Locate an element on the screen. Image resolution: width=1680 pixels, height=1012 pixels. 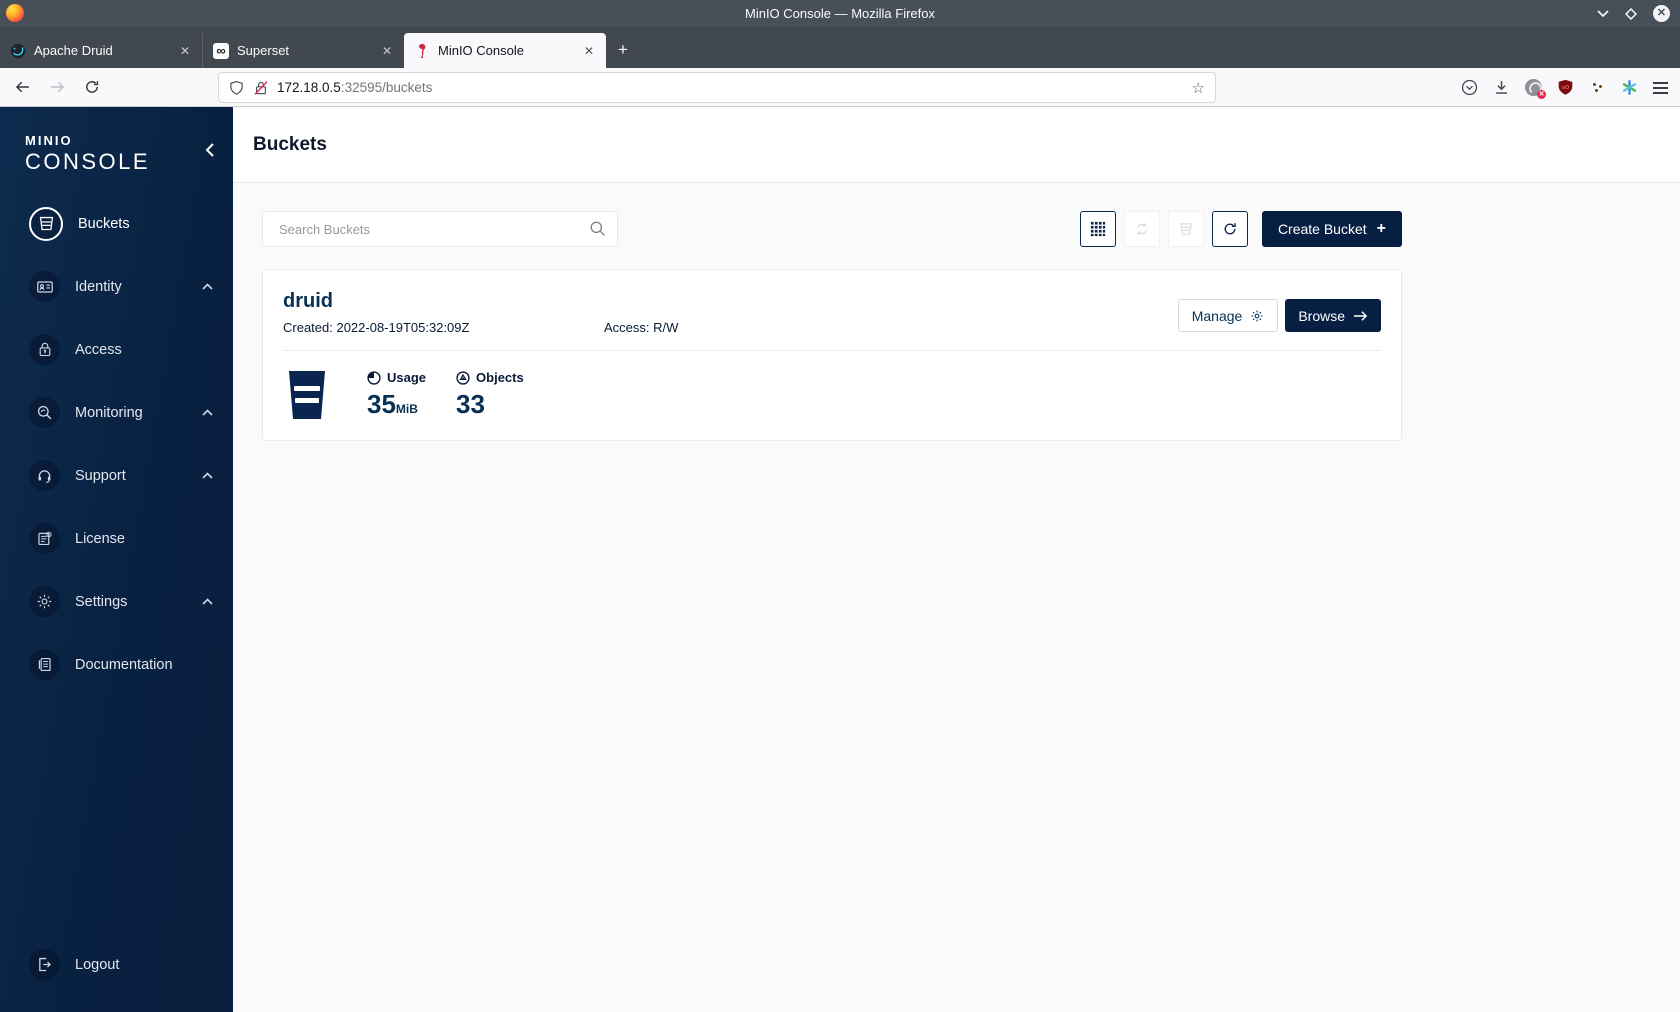
sidebar-item-identity: Identity is located at coordinates (116, 286).